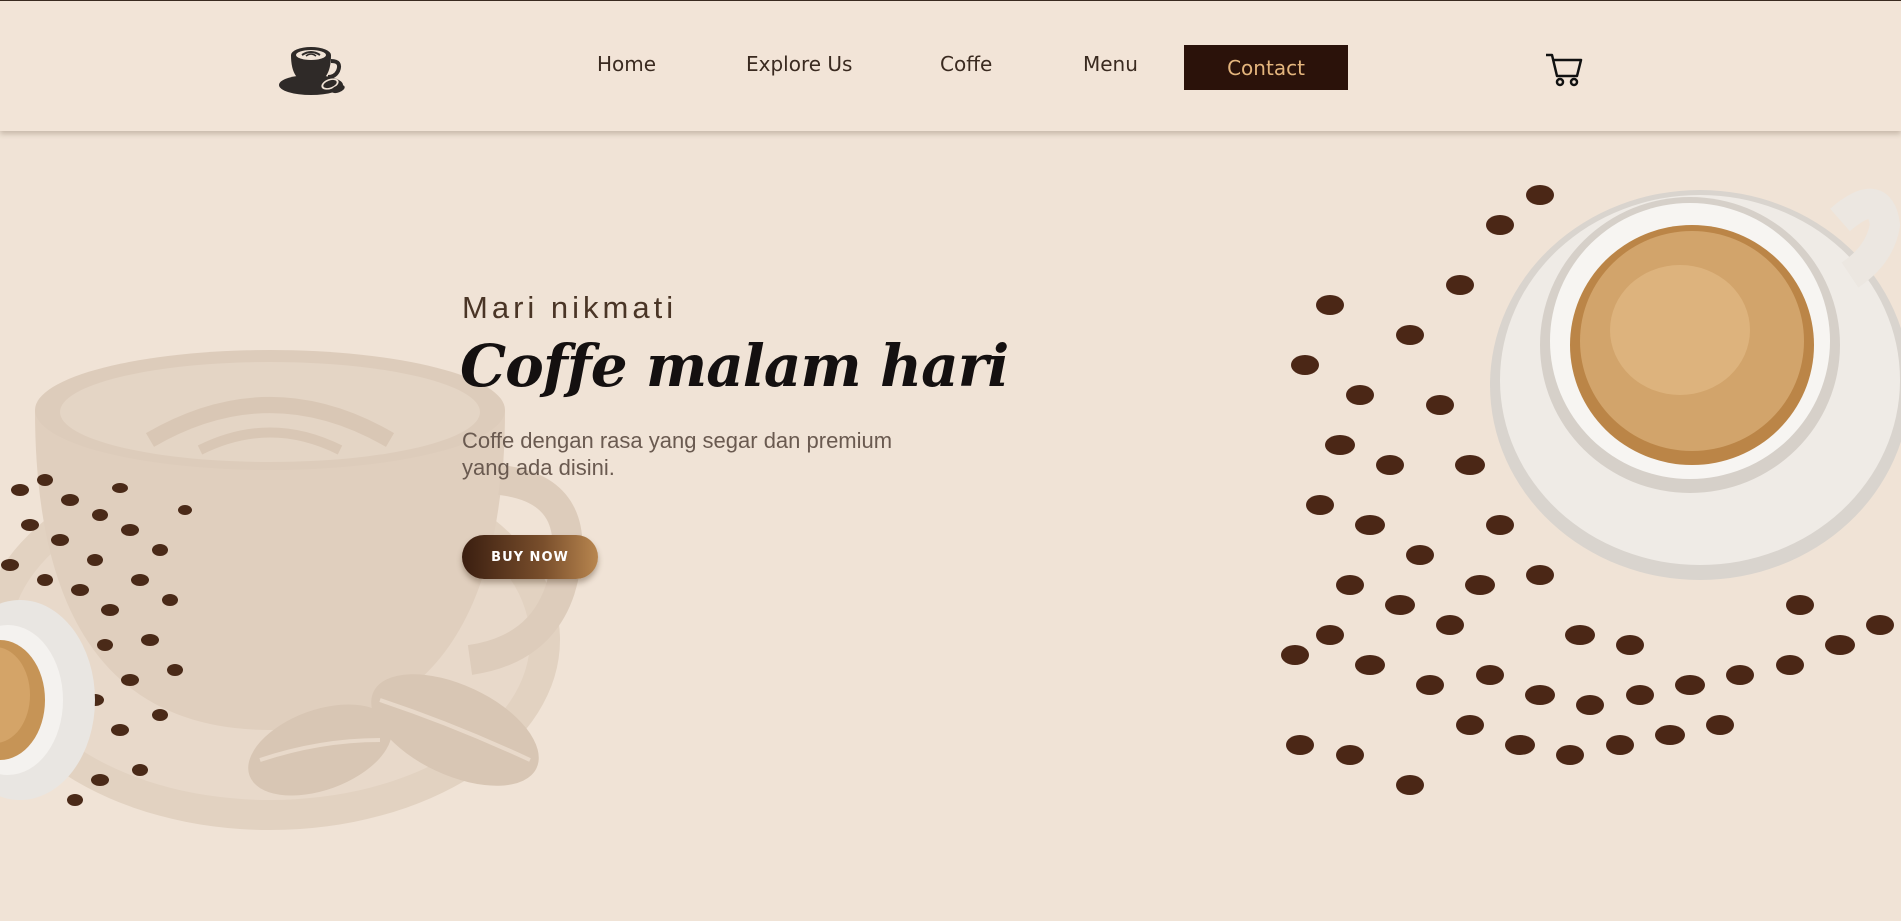  Describe the element at coordinates (96, 640) in the screenshot. I see `left-coffee-beans-image` at that location.